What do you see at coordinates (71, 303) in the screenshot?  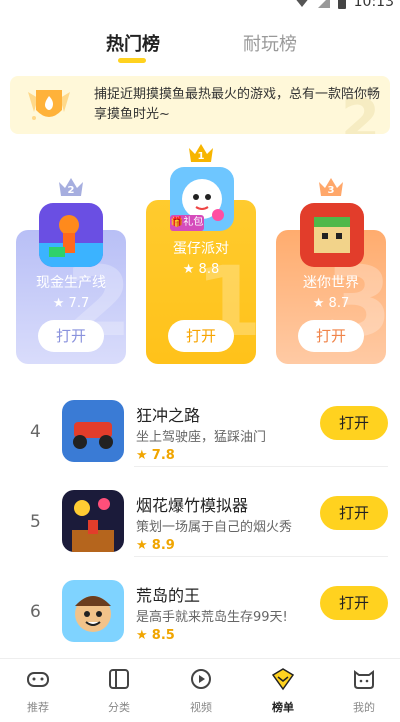 I see `game-rating: ★ 7.7` at bounding box center [71, 303].